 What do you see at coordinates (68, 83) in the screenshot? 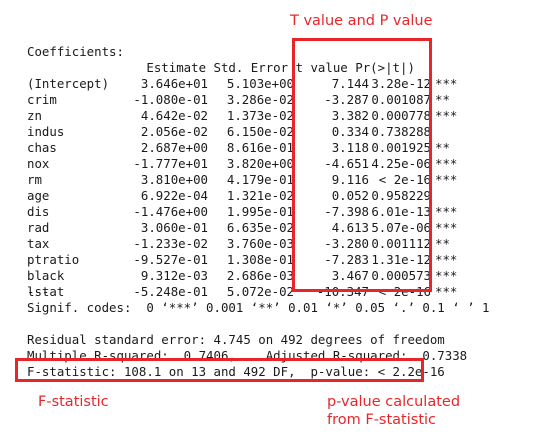
I see `coef-name: (Intercept)` at bounding box center [68, 83].